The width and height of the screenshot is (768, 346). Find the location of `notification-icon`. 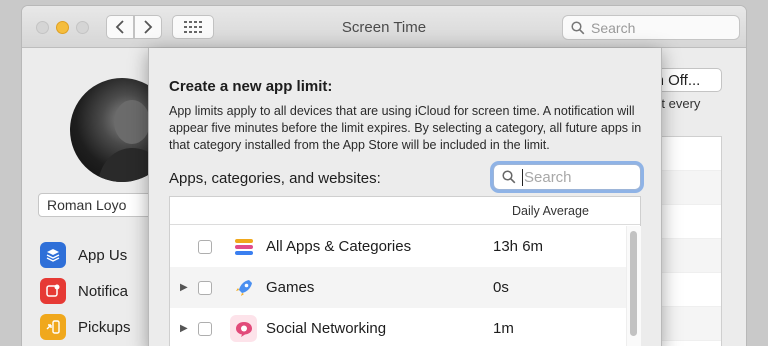

notification-icon is located at coordinates (53, 291).